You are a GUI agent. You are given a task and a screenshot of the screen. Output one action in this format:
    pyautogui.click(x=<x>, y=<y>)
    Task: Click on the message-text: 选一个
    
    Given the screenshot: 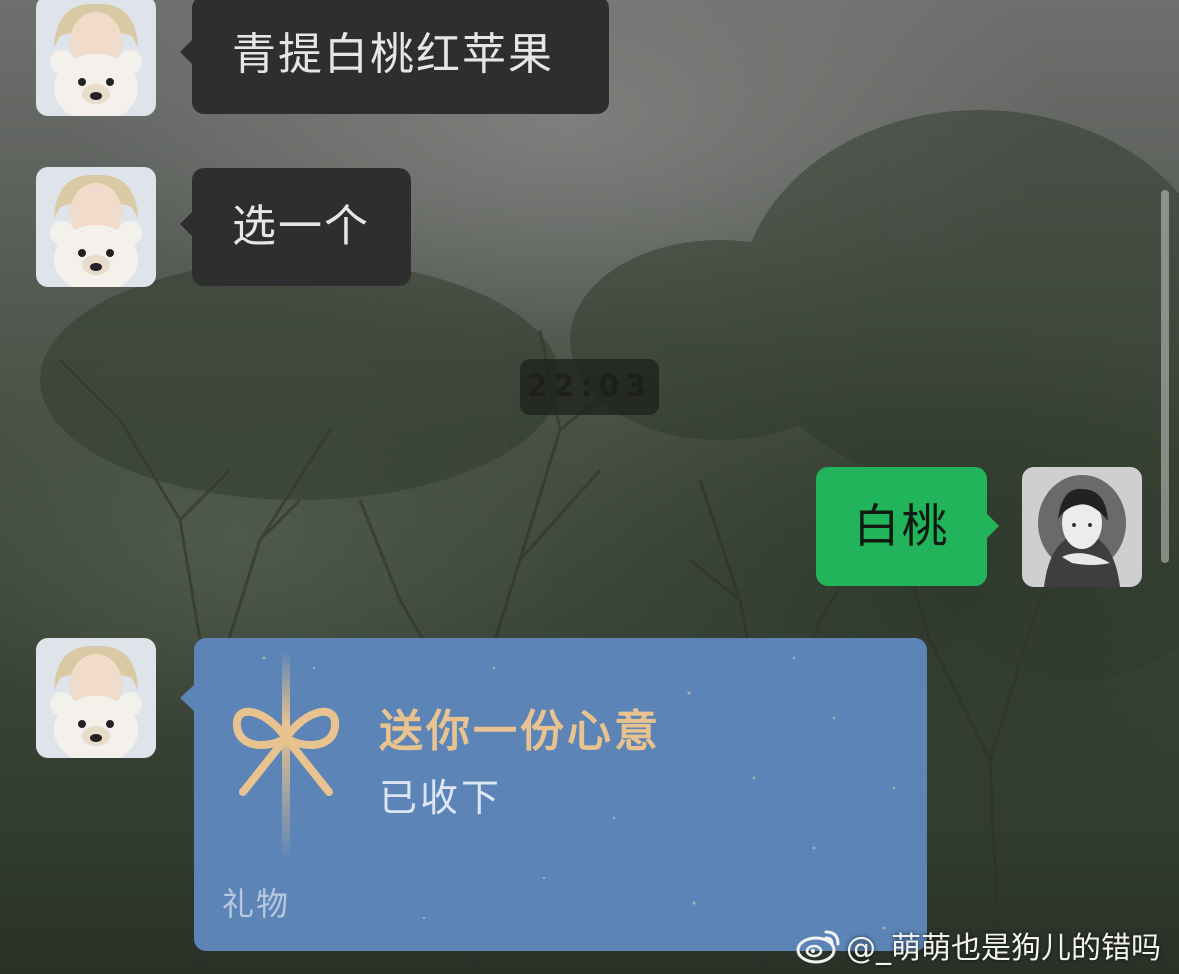 What is the action you would take?
    pyautogui.click(x=301, y=226)
    